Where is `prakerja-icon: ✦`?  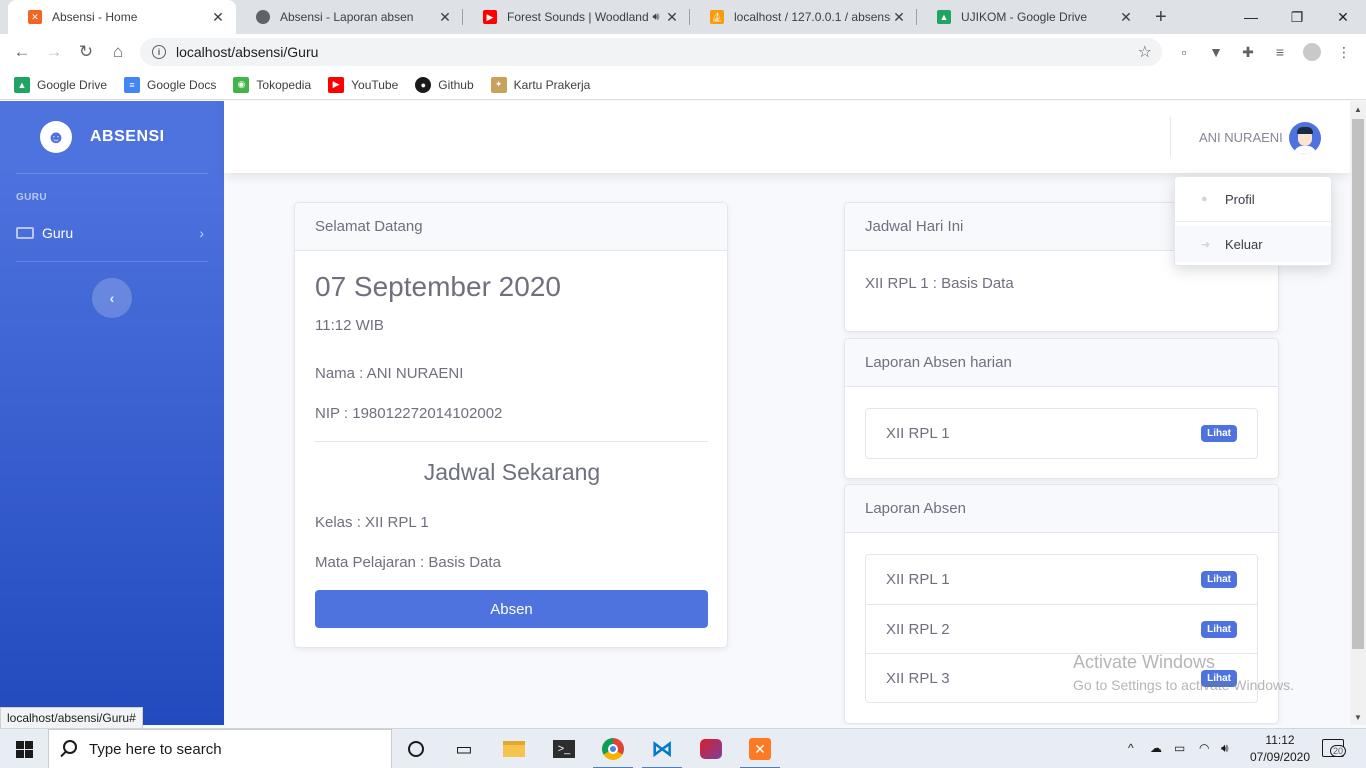
prakerja-icon: ✦ is located at coordinates (498, 84).